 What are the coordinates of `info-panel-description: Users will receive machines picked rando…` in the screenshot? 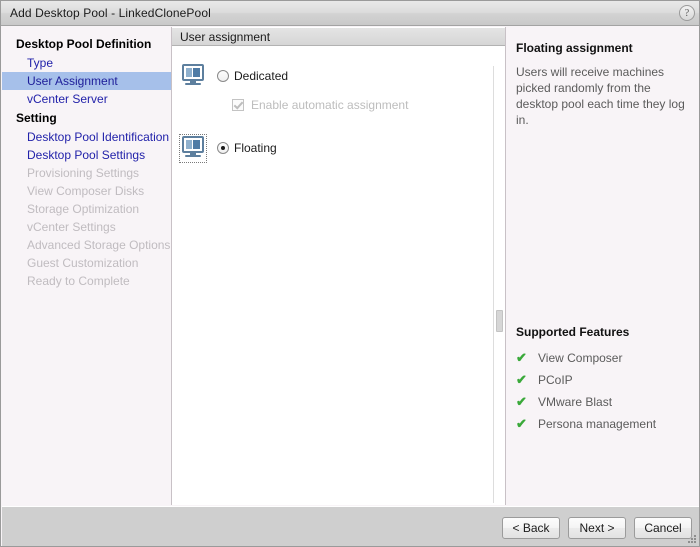 It's located at (600, 96).